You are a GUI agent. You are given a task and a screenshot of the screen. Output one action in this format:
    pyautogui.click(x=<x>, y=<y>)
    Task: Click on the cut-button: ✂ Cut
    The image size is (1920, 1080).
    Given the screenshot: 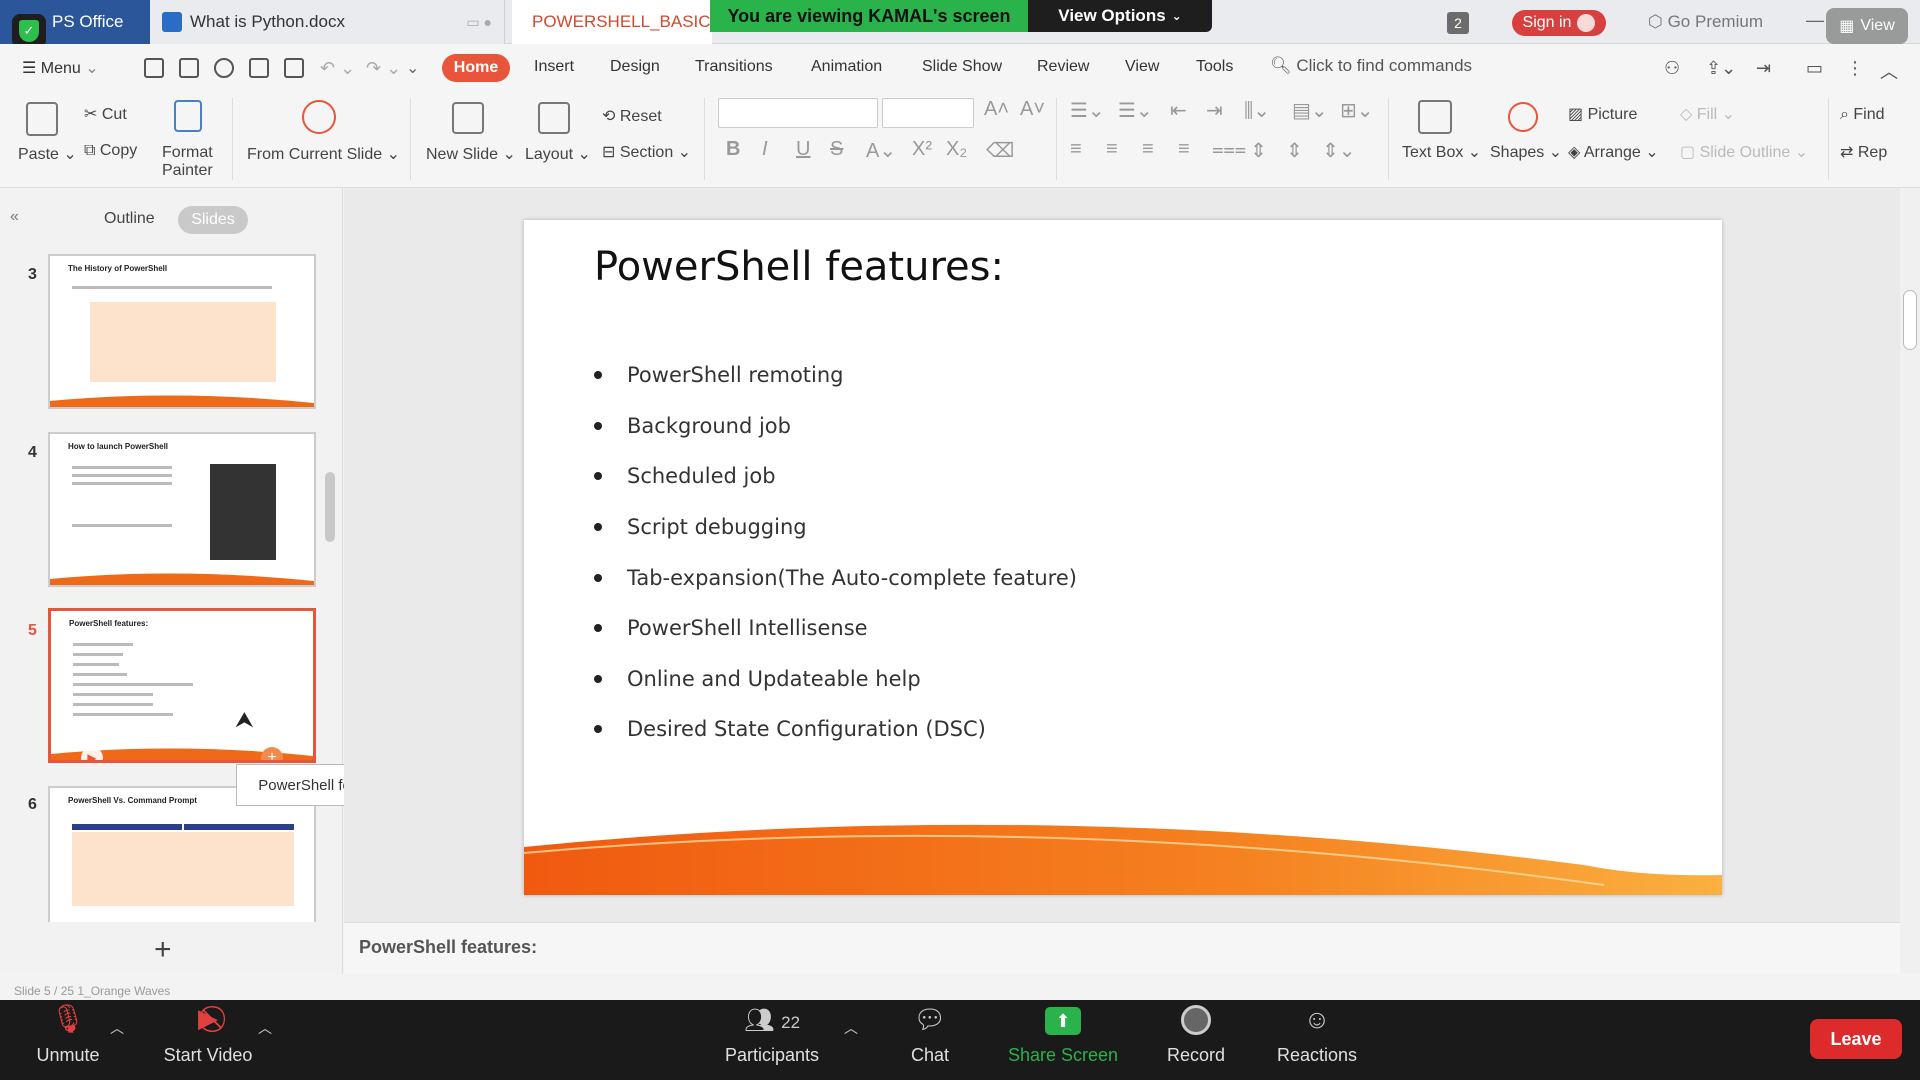 What is the action you would take?
    pyautogui.click(x=105, y=114)
    